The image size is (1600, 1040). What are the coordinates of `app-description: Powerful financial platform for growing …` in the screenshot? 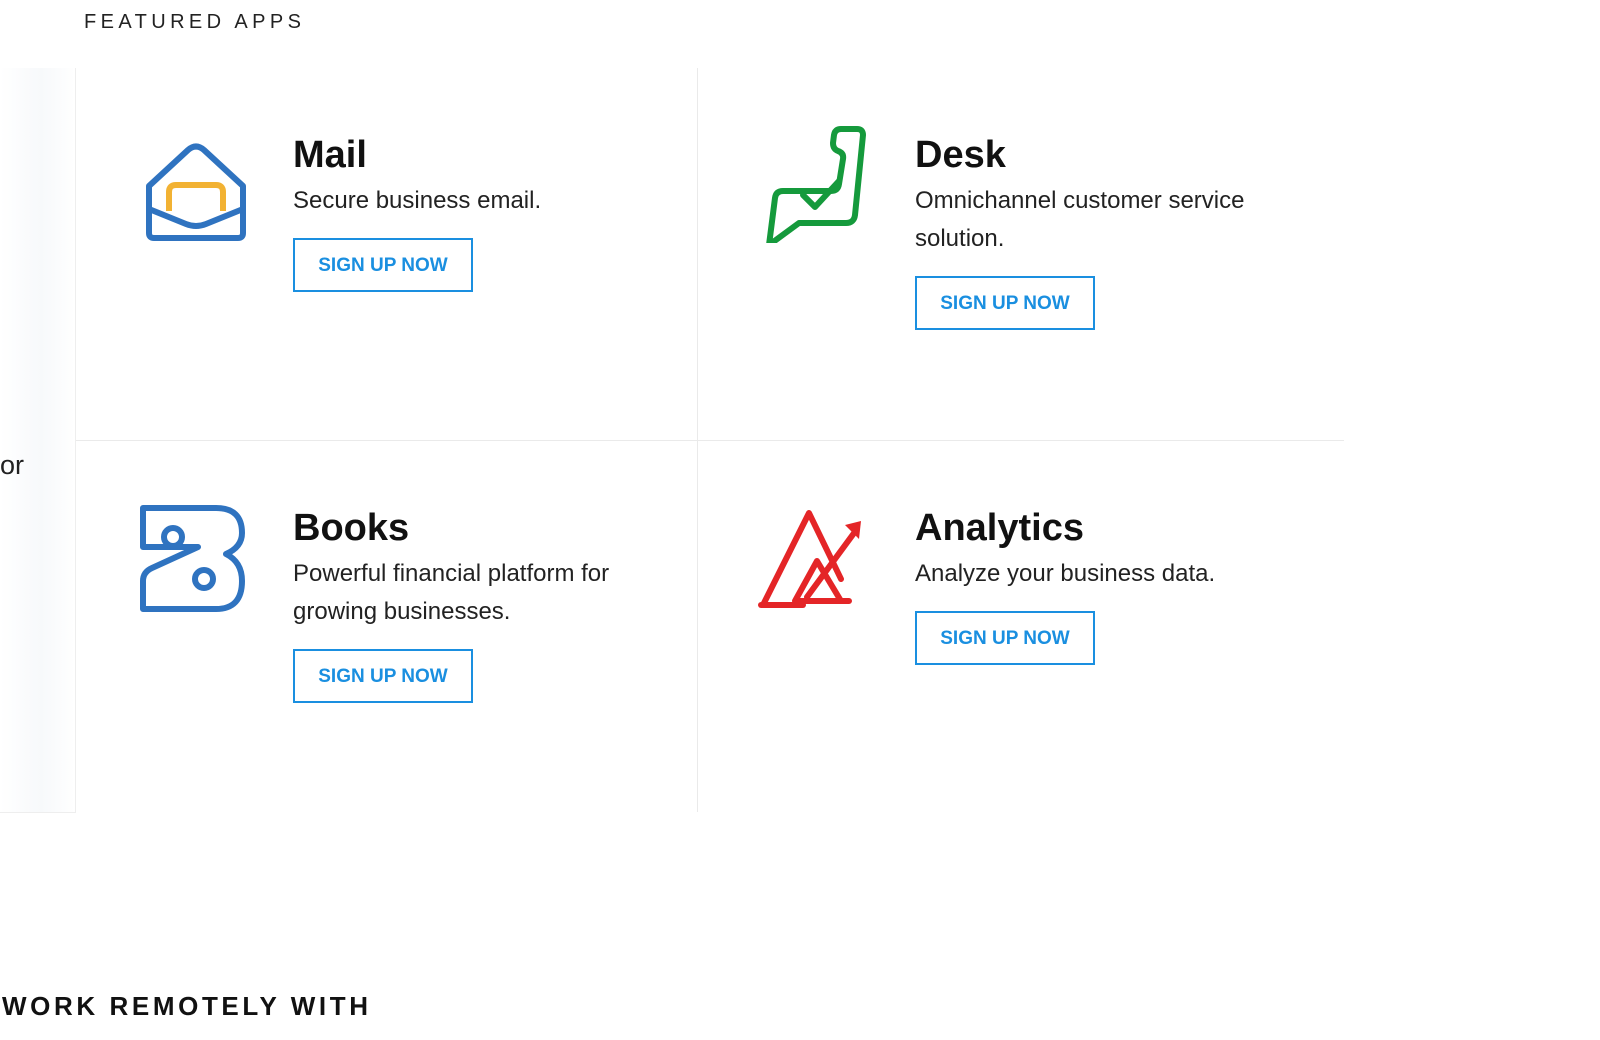 It's located at (451, 592).